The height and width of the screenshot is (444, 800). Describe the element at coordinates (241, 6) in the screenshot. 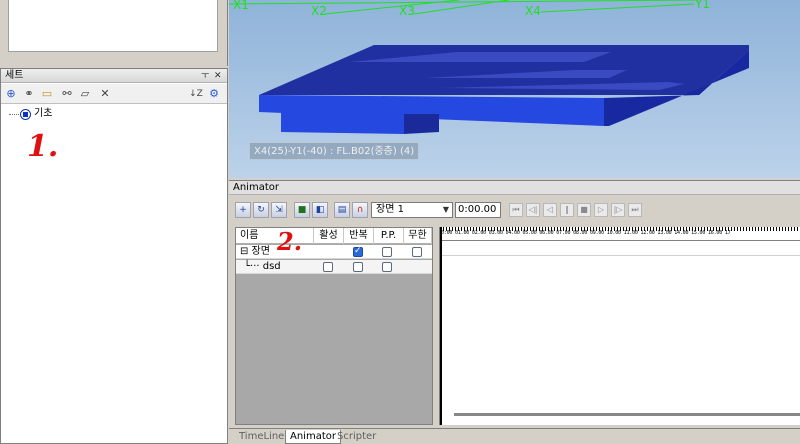

I see `grid-label-x1: X1` at that location.